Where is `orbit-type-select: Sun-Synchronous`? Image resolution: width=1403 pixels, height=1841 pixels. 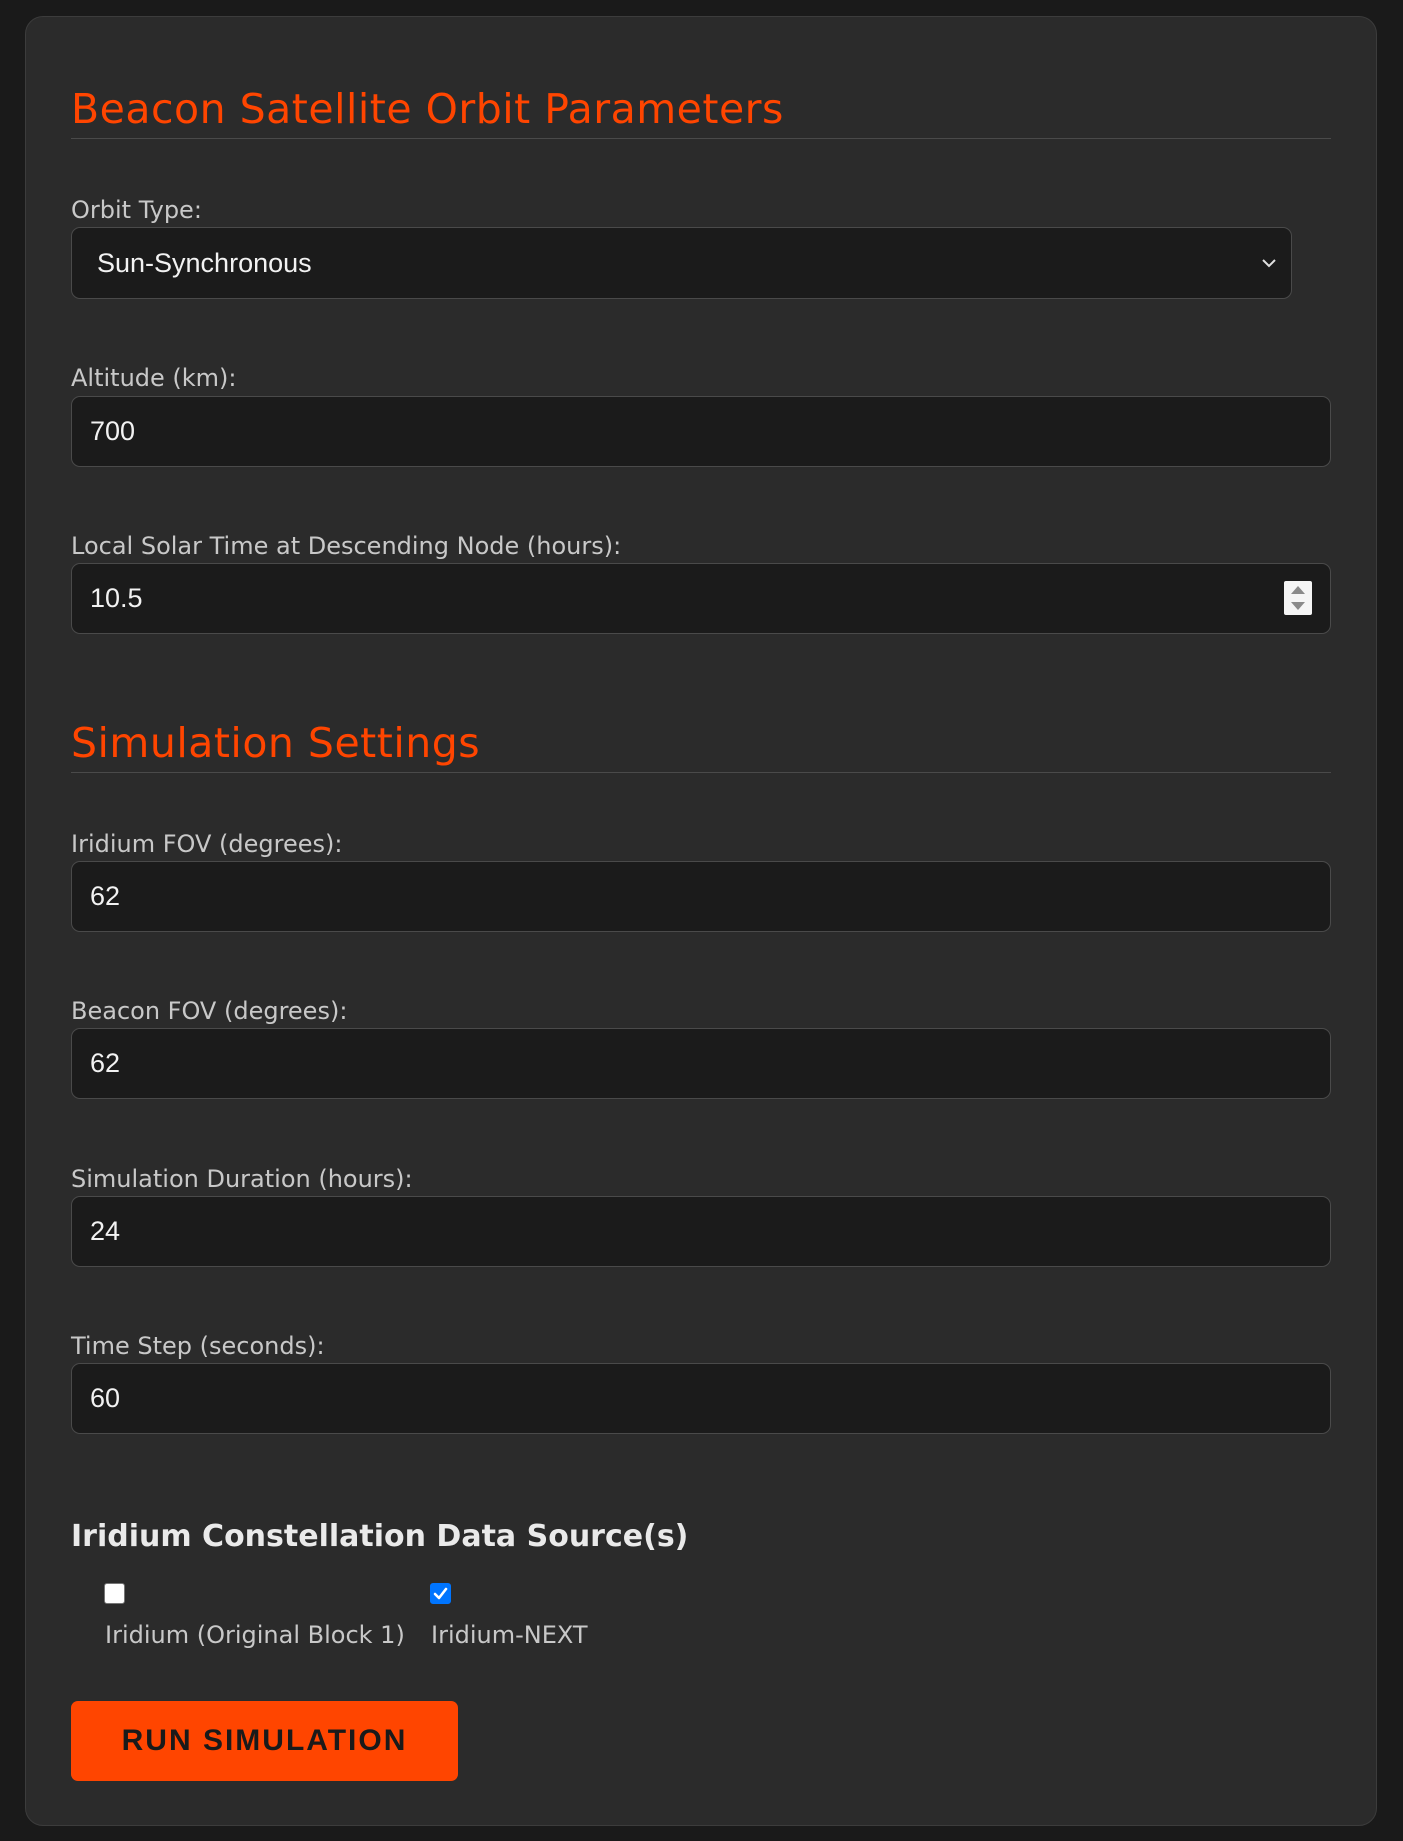
orbit-type-select: Sun-Synchronous is located at coordinates (681, 263).